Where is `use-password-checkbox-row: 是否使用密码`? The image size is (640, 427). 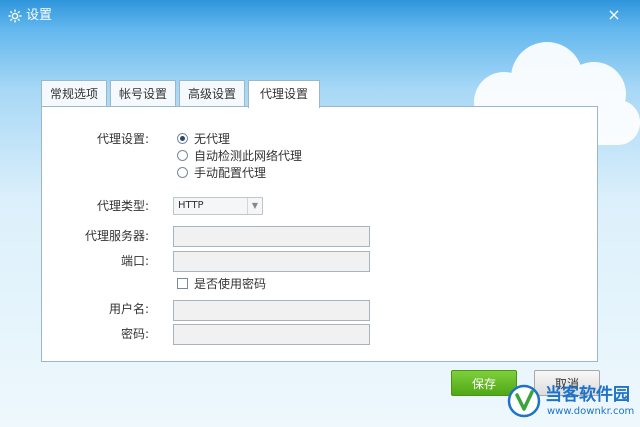 use-password-checkbox-row: 是否使用密码 is located at coordinates (227, 284).